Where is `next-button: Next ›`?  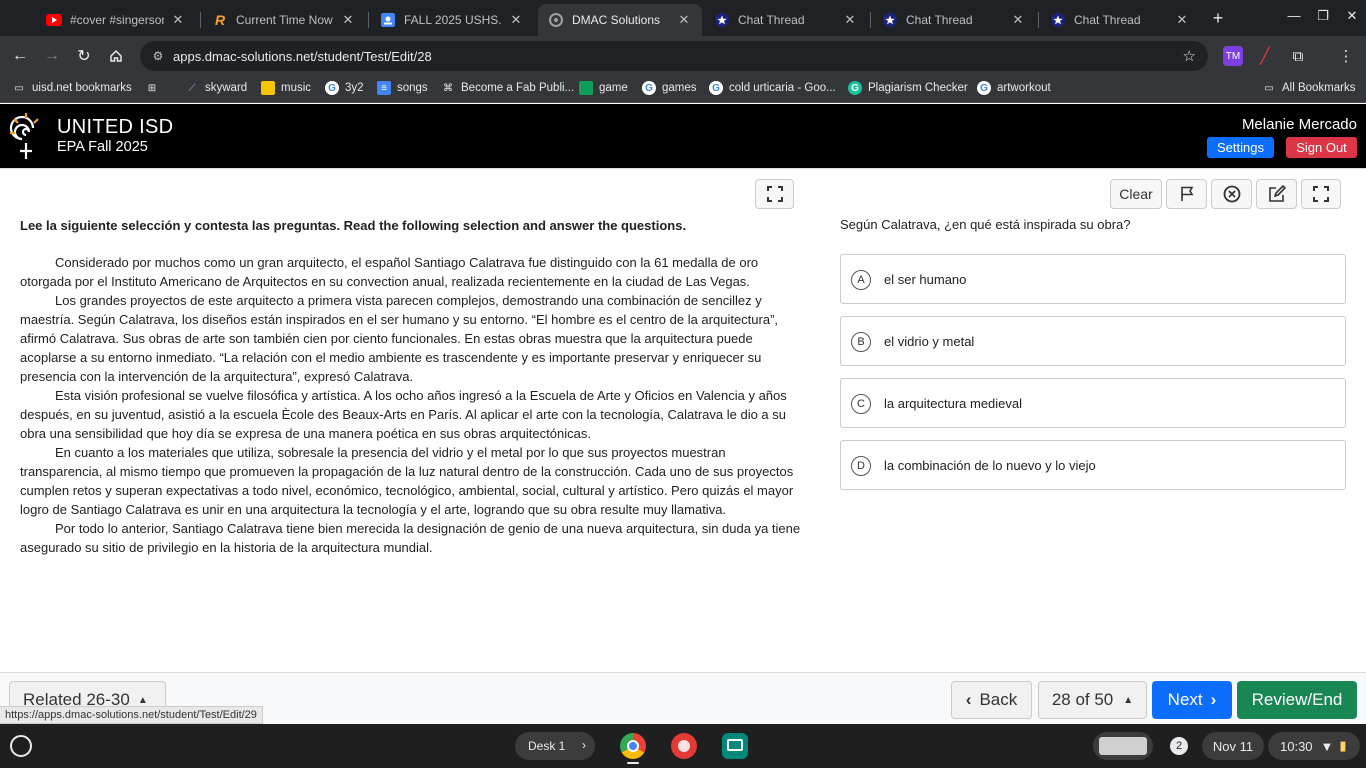 next-button: Next › is located at coordinates (1192, 700).